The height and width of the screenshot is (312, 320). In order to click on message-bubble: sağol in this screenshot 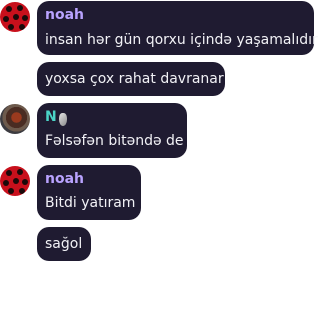, I will do `click(64, 244)`.